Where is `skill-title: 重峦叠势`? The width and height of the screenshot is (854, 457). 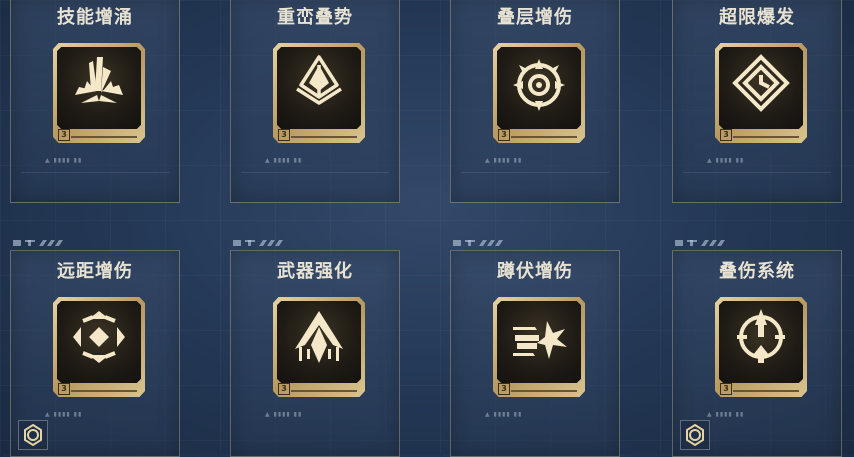 skill-title: 重峦叠势 is located at coordinates (315, 17).